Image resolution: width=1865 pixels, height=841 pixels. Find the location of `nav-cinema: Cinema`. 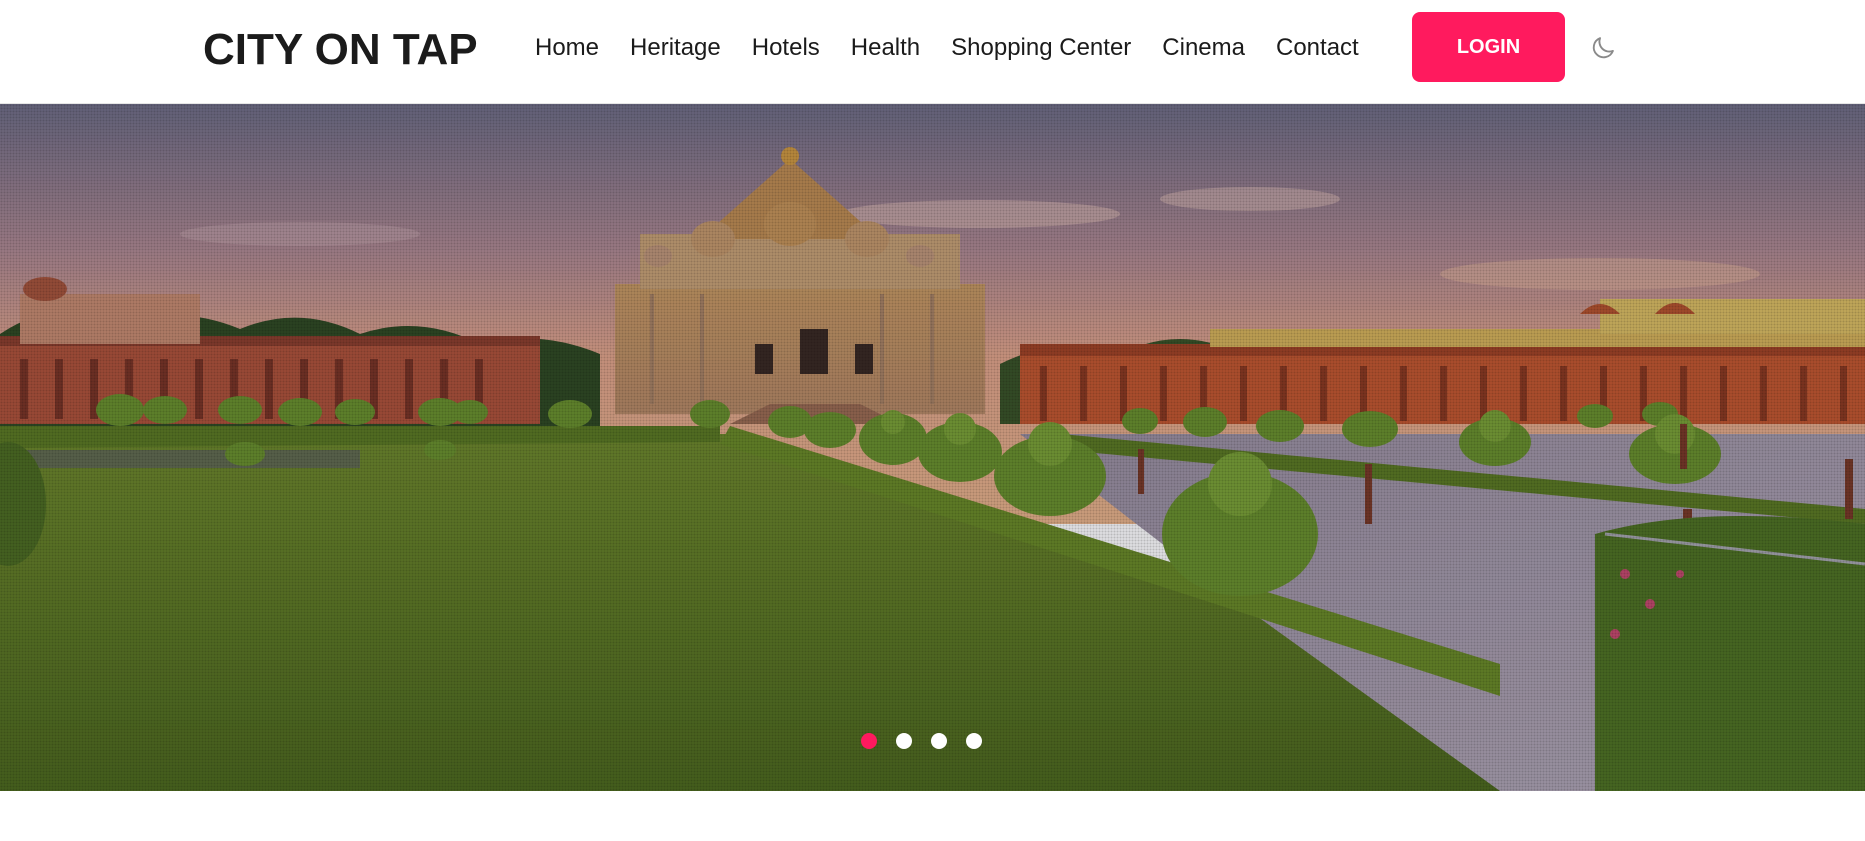

nav-cinema: Cinema is located at coordinates (1203, 48).